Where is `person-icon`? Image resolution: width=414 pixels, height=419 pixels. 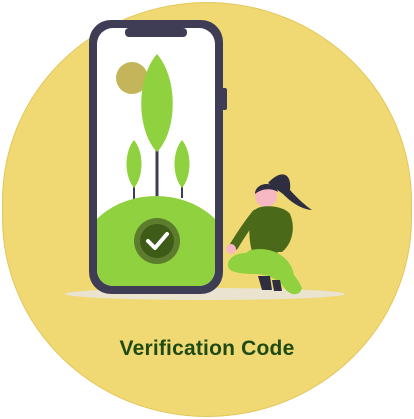
person-icon is located at coordinates (269, 234).